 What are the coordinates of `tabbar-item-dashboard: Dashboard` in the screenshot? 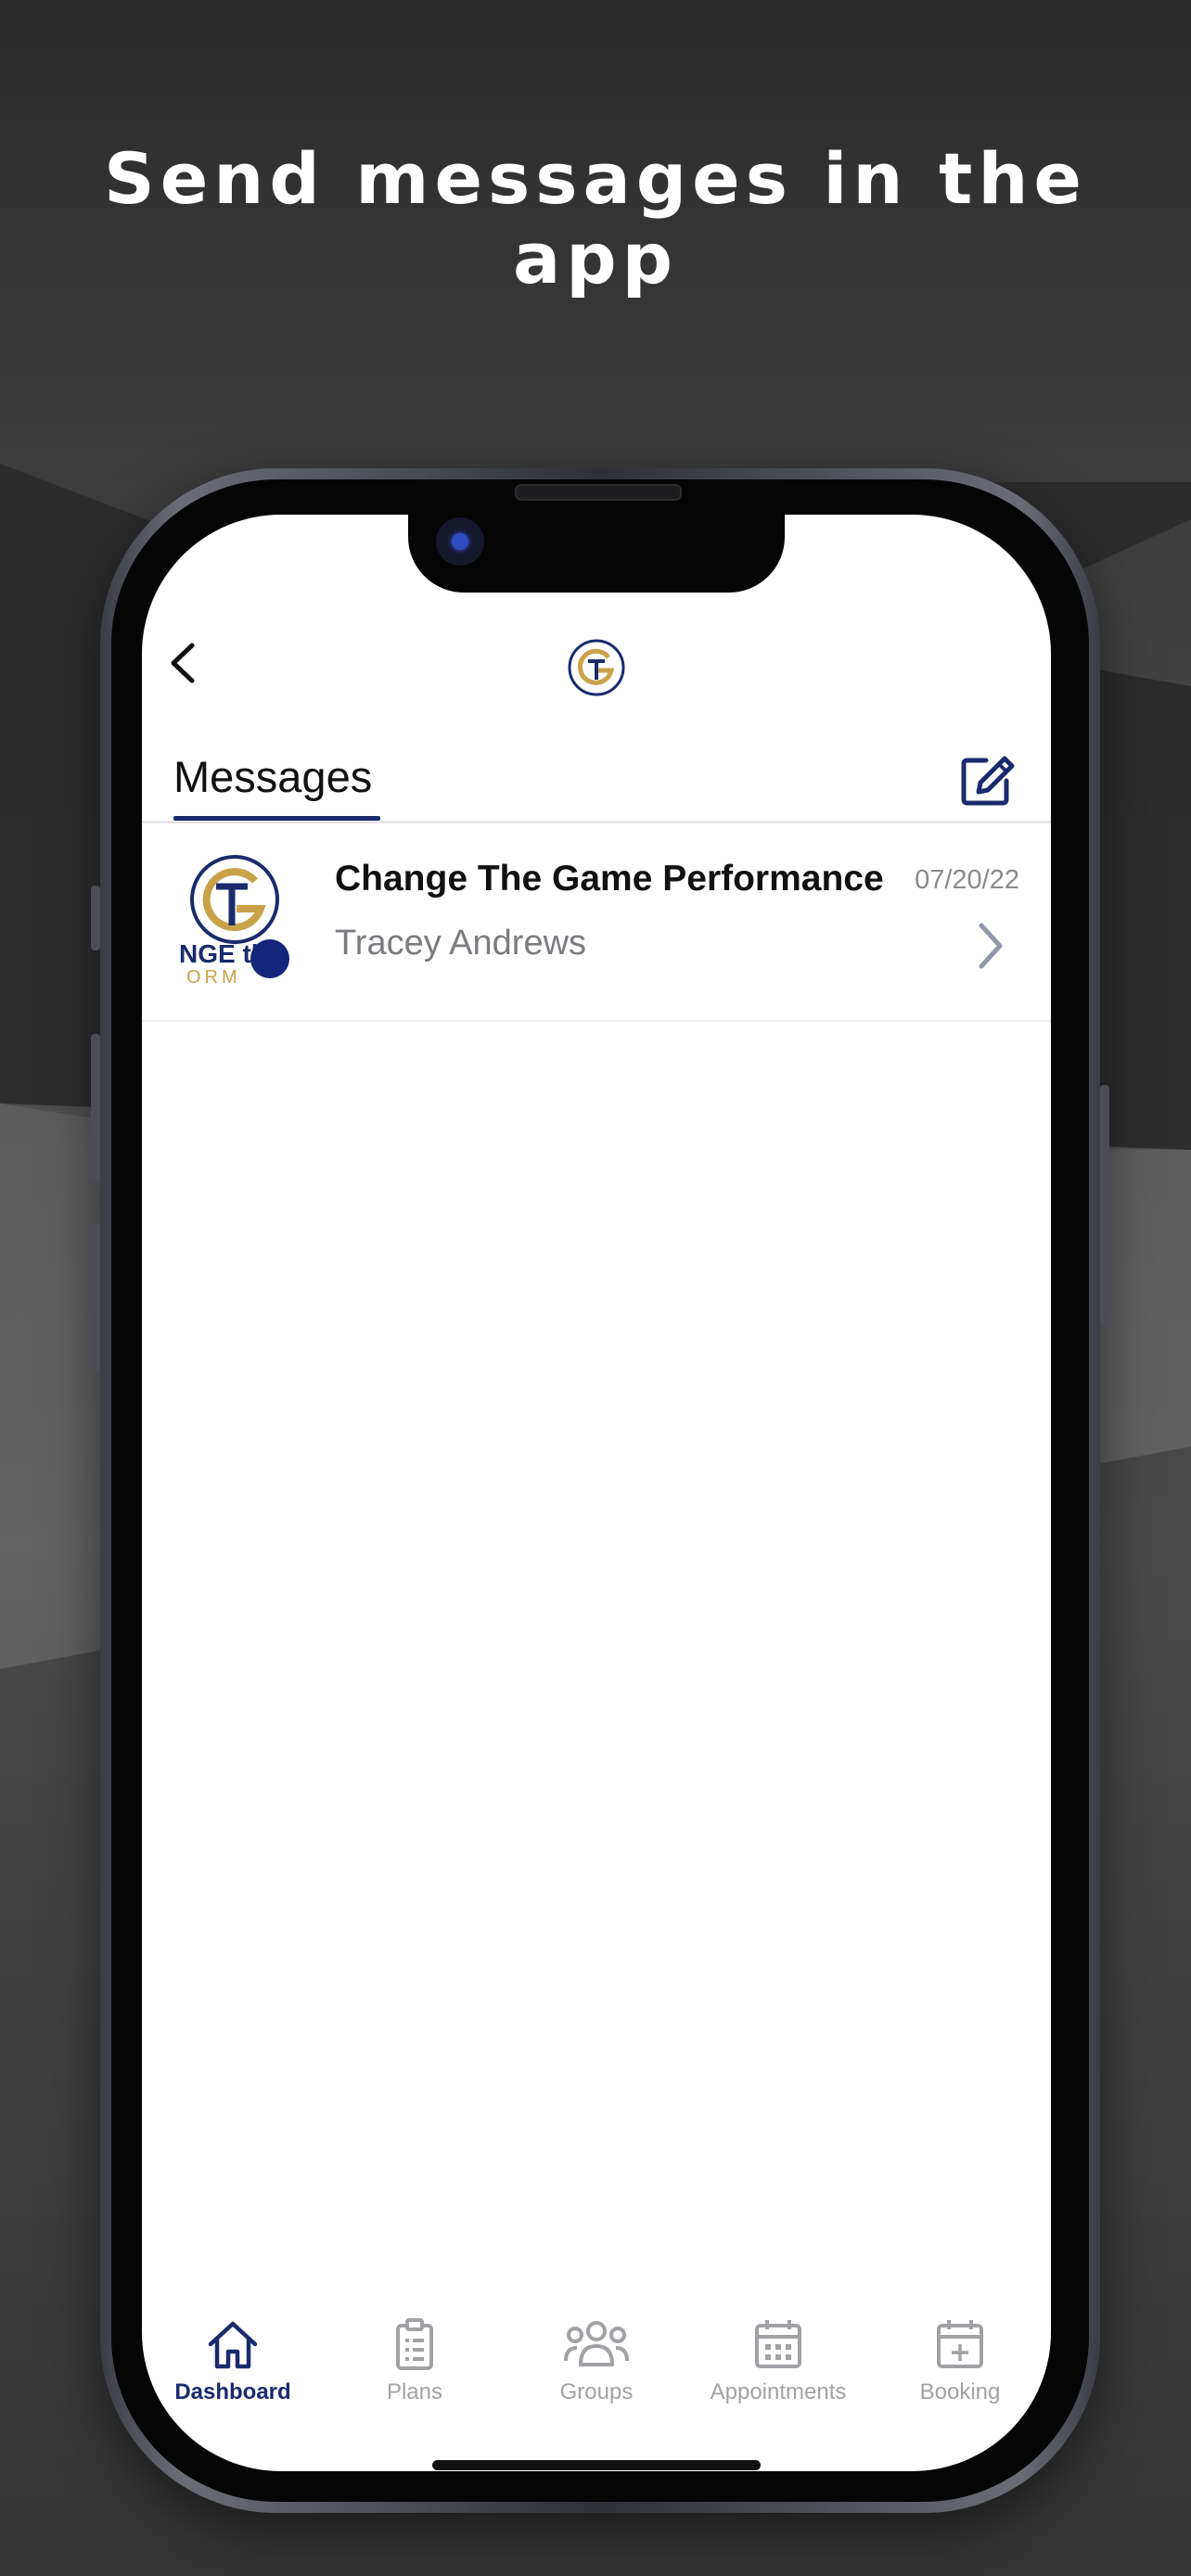 It's located at (233, 2373).